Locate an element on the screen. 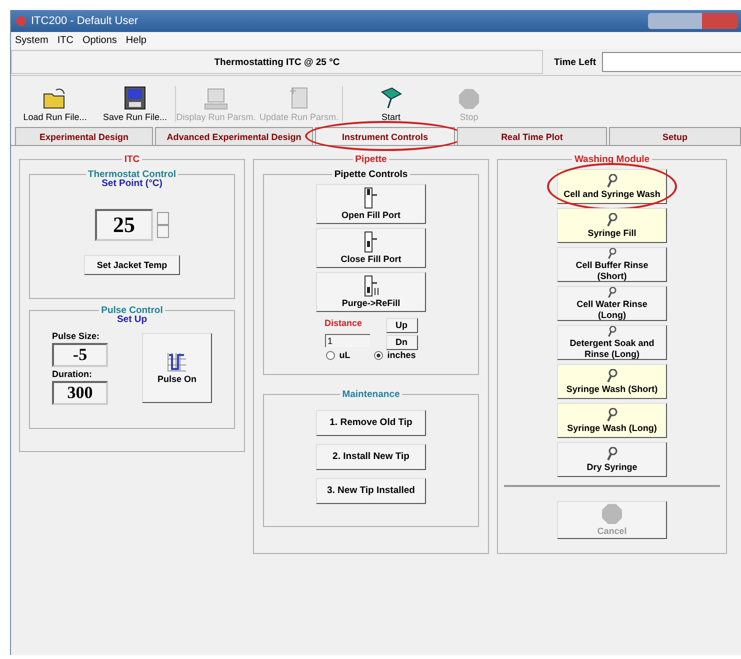 The image size is (741, 659). menu-item: System is located at coordinates (31, 40).